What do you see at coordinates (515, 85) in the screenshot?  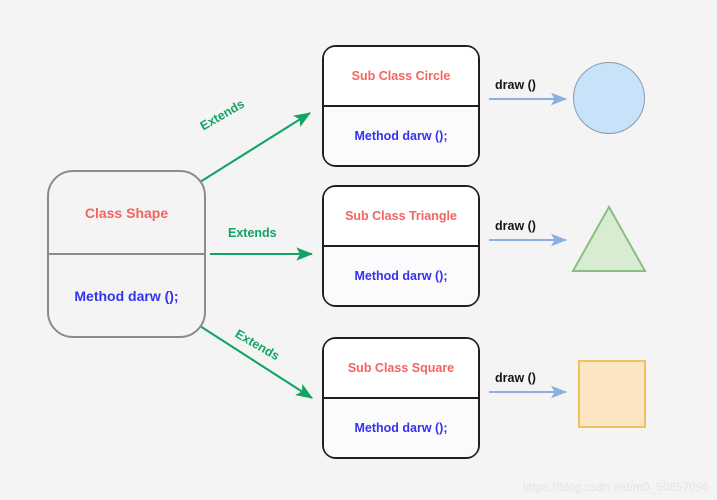 I see `draw-label-circle: draw ()` at bounding box center [515, 85].